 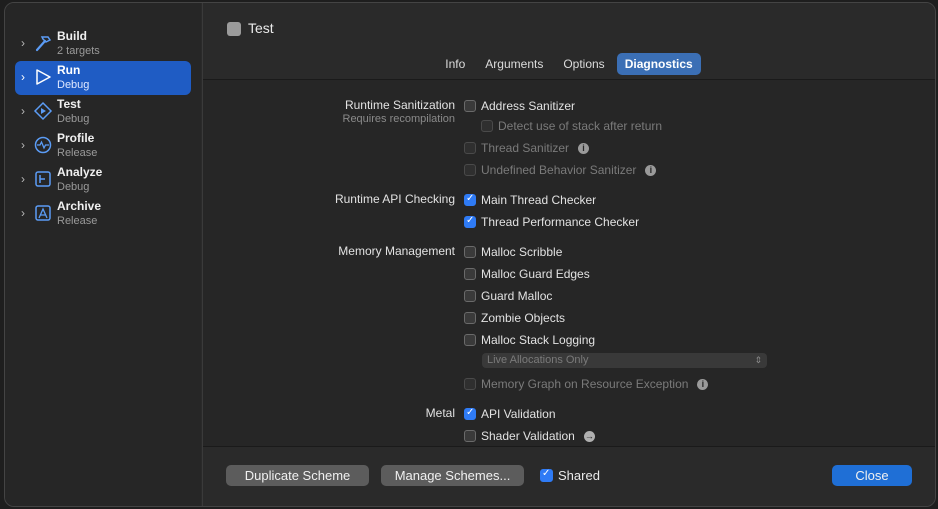 I want to click on arrow-right-circle-icon: →, so click(x=589, y=436).